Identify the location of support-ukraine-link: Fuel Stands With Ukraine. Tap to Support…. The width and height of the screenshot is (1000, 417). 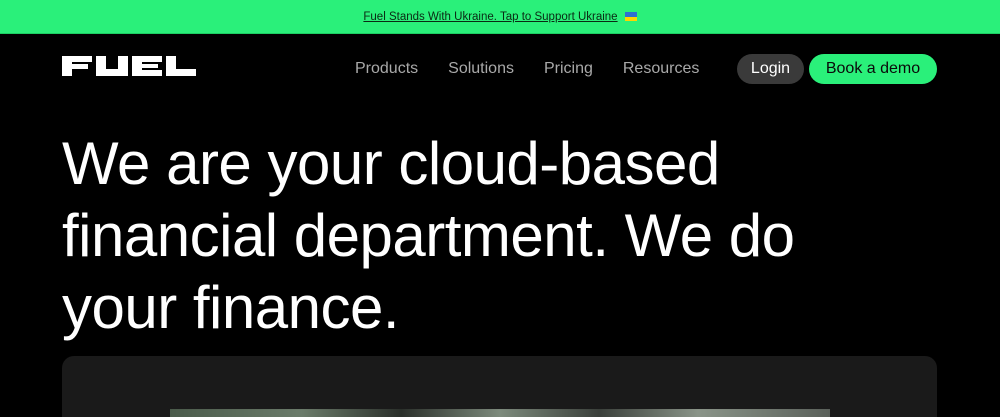
(500, 16).